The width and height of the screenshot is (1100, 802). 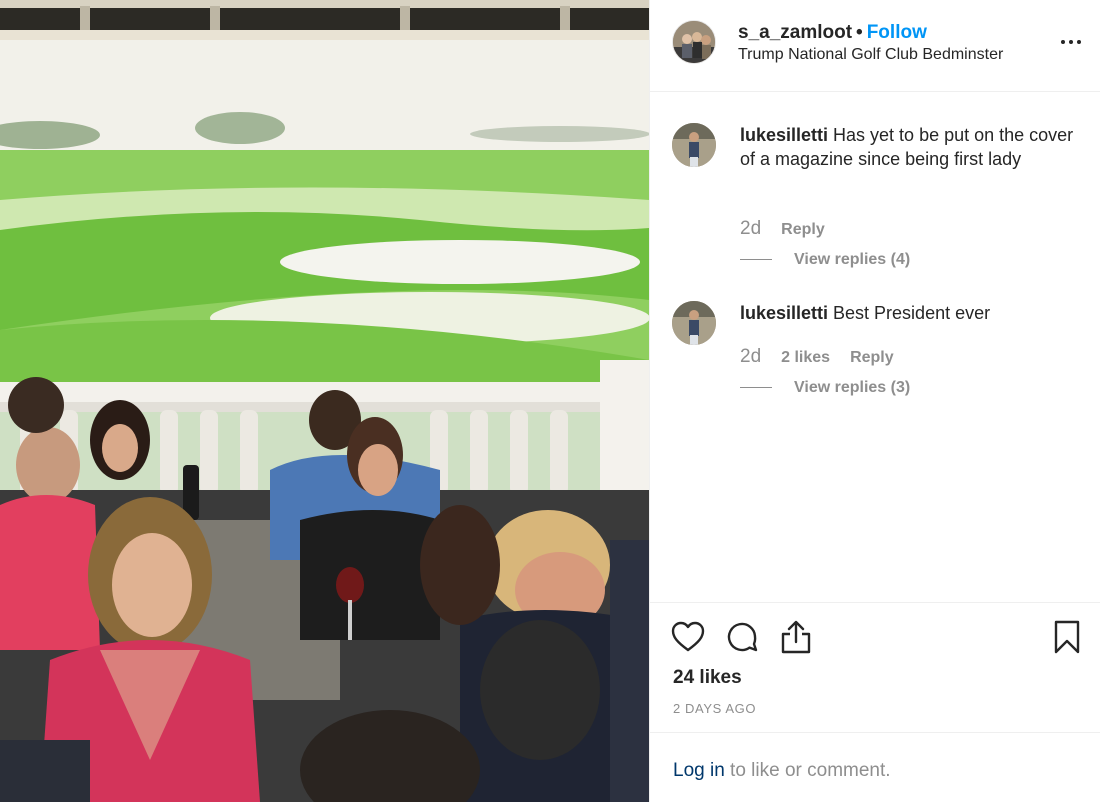 I want to click on view-replies-button: View replies (4), so click(x=825, y=260).